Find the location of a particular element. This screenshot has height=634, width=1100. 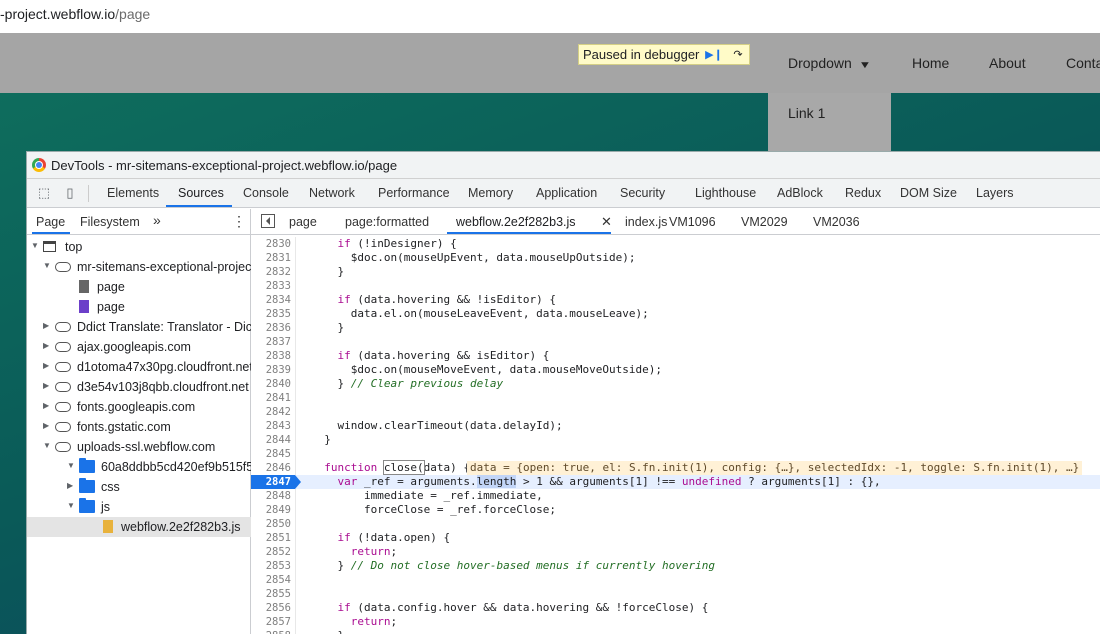

code-line: 2837 is located at coordinates (675, 342).